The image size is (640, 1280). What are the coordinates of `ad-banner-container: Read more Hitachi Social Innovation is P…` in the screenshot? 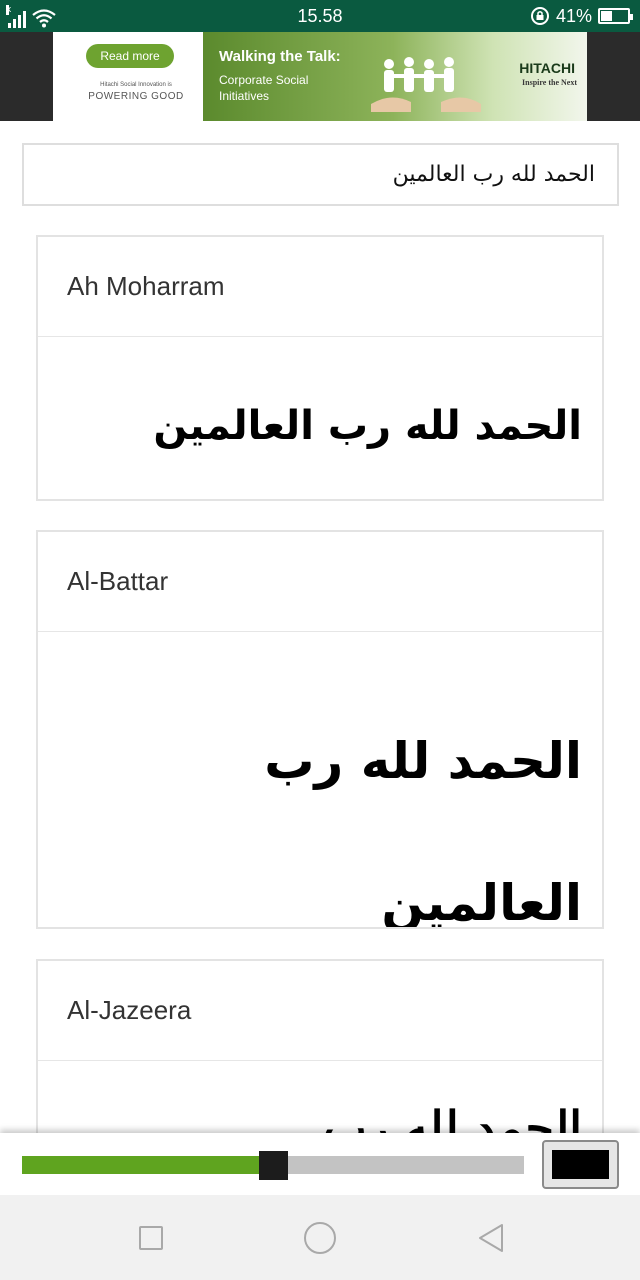 It's located at (320, 76).